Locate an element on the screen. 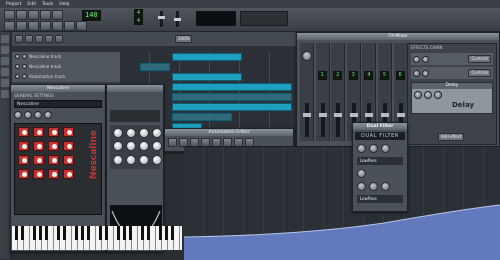 Image resolution: width=500 pixels, height=260 pixels. filter2-type-select: LowPass is located at coordinates (380, 199).